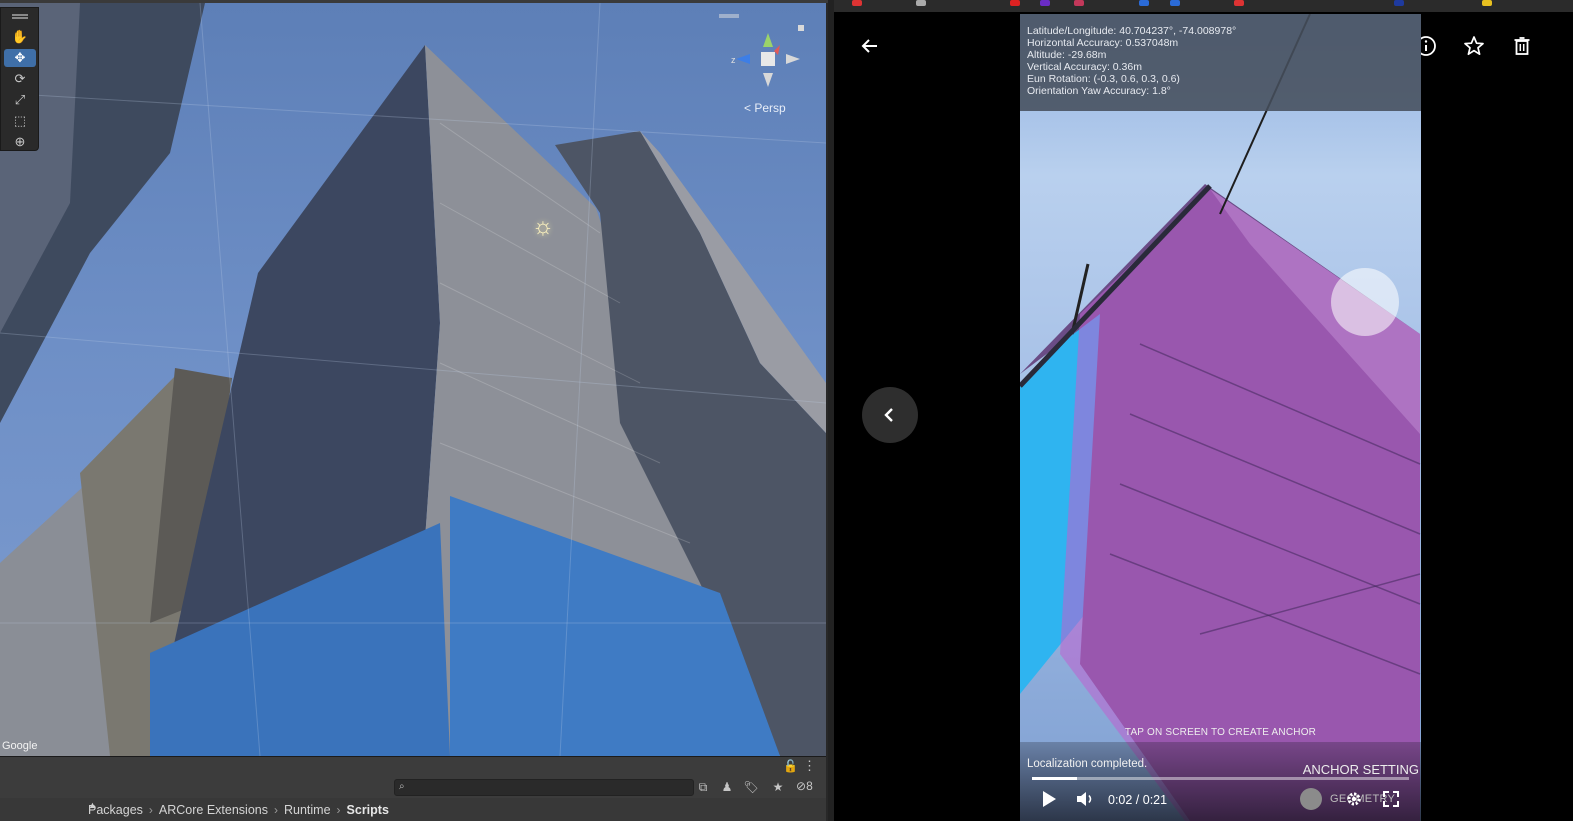 The image size is (1573, 821). I want to click on previous-item-button, so click(890, 415).